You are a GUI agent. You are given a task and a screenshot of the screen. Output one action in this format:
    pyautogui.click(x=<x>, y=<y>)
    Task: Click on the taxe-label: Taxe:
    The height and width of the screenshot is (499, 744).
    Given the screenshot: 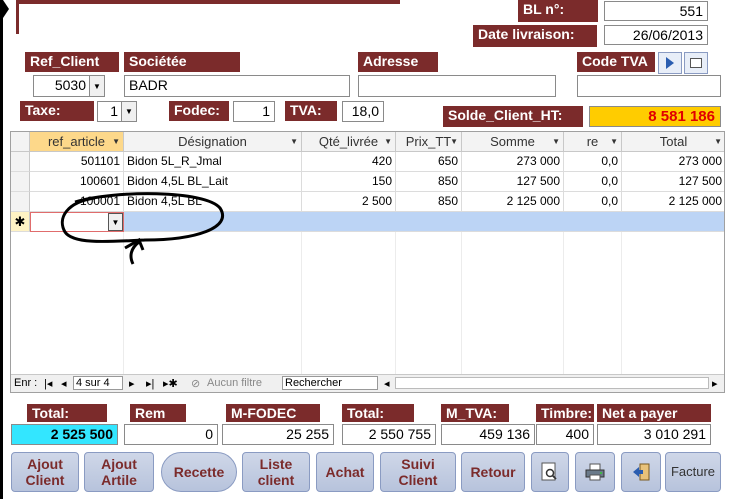 What is the action you would take?
    pyautogui.click(x=57, y=111)
    